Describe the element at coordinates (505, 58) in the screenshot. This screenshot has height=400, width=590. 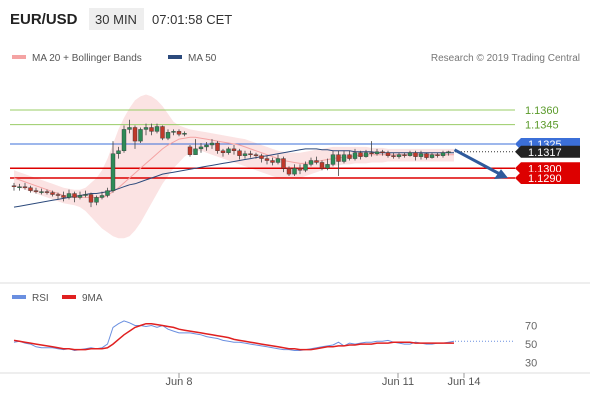
I see `credit-label: Research © 2019 Trading Central` at that location.